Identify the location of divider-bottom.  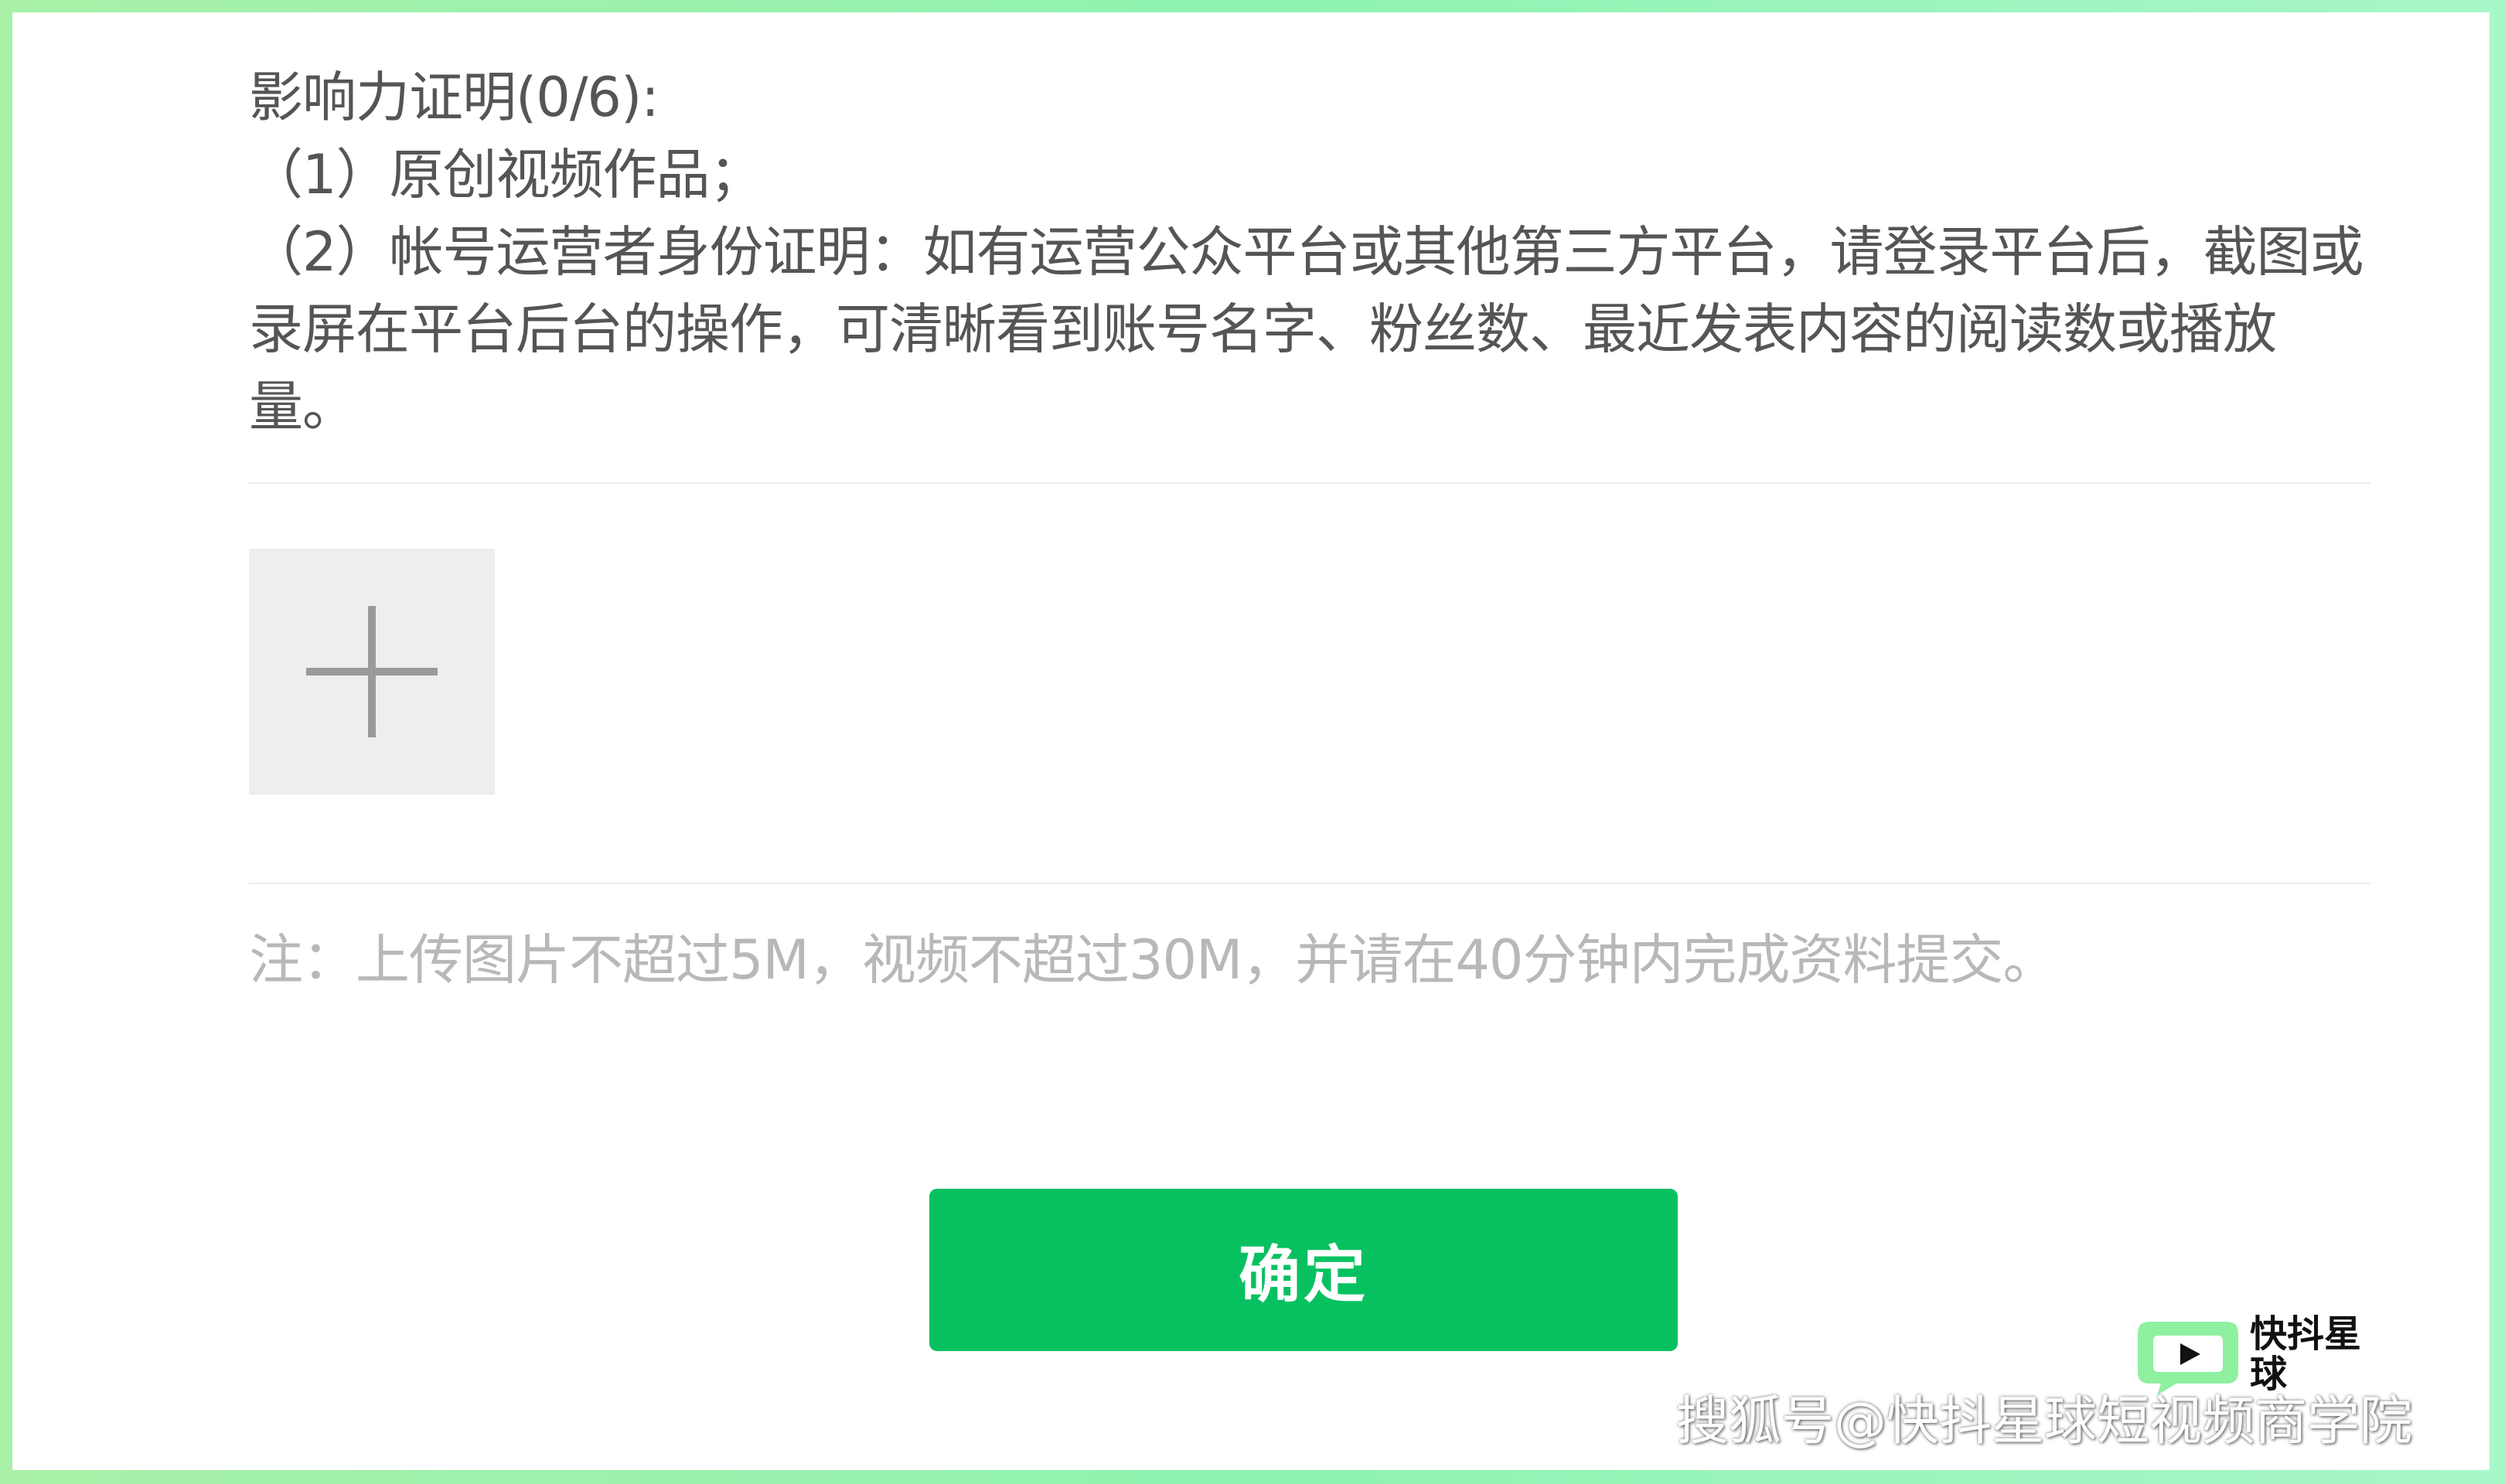
(1309, 883).